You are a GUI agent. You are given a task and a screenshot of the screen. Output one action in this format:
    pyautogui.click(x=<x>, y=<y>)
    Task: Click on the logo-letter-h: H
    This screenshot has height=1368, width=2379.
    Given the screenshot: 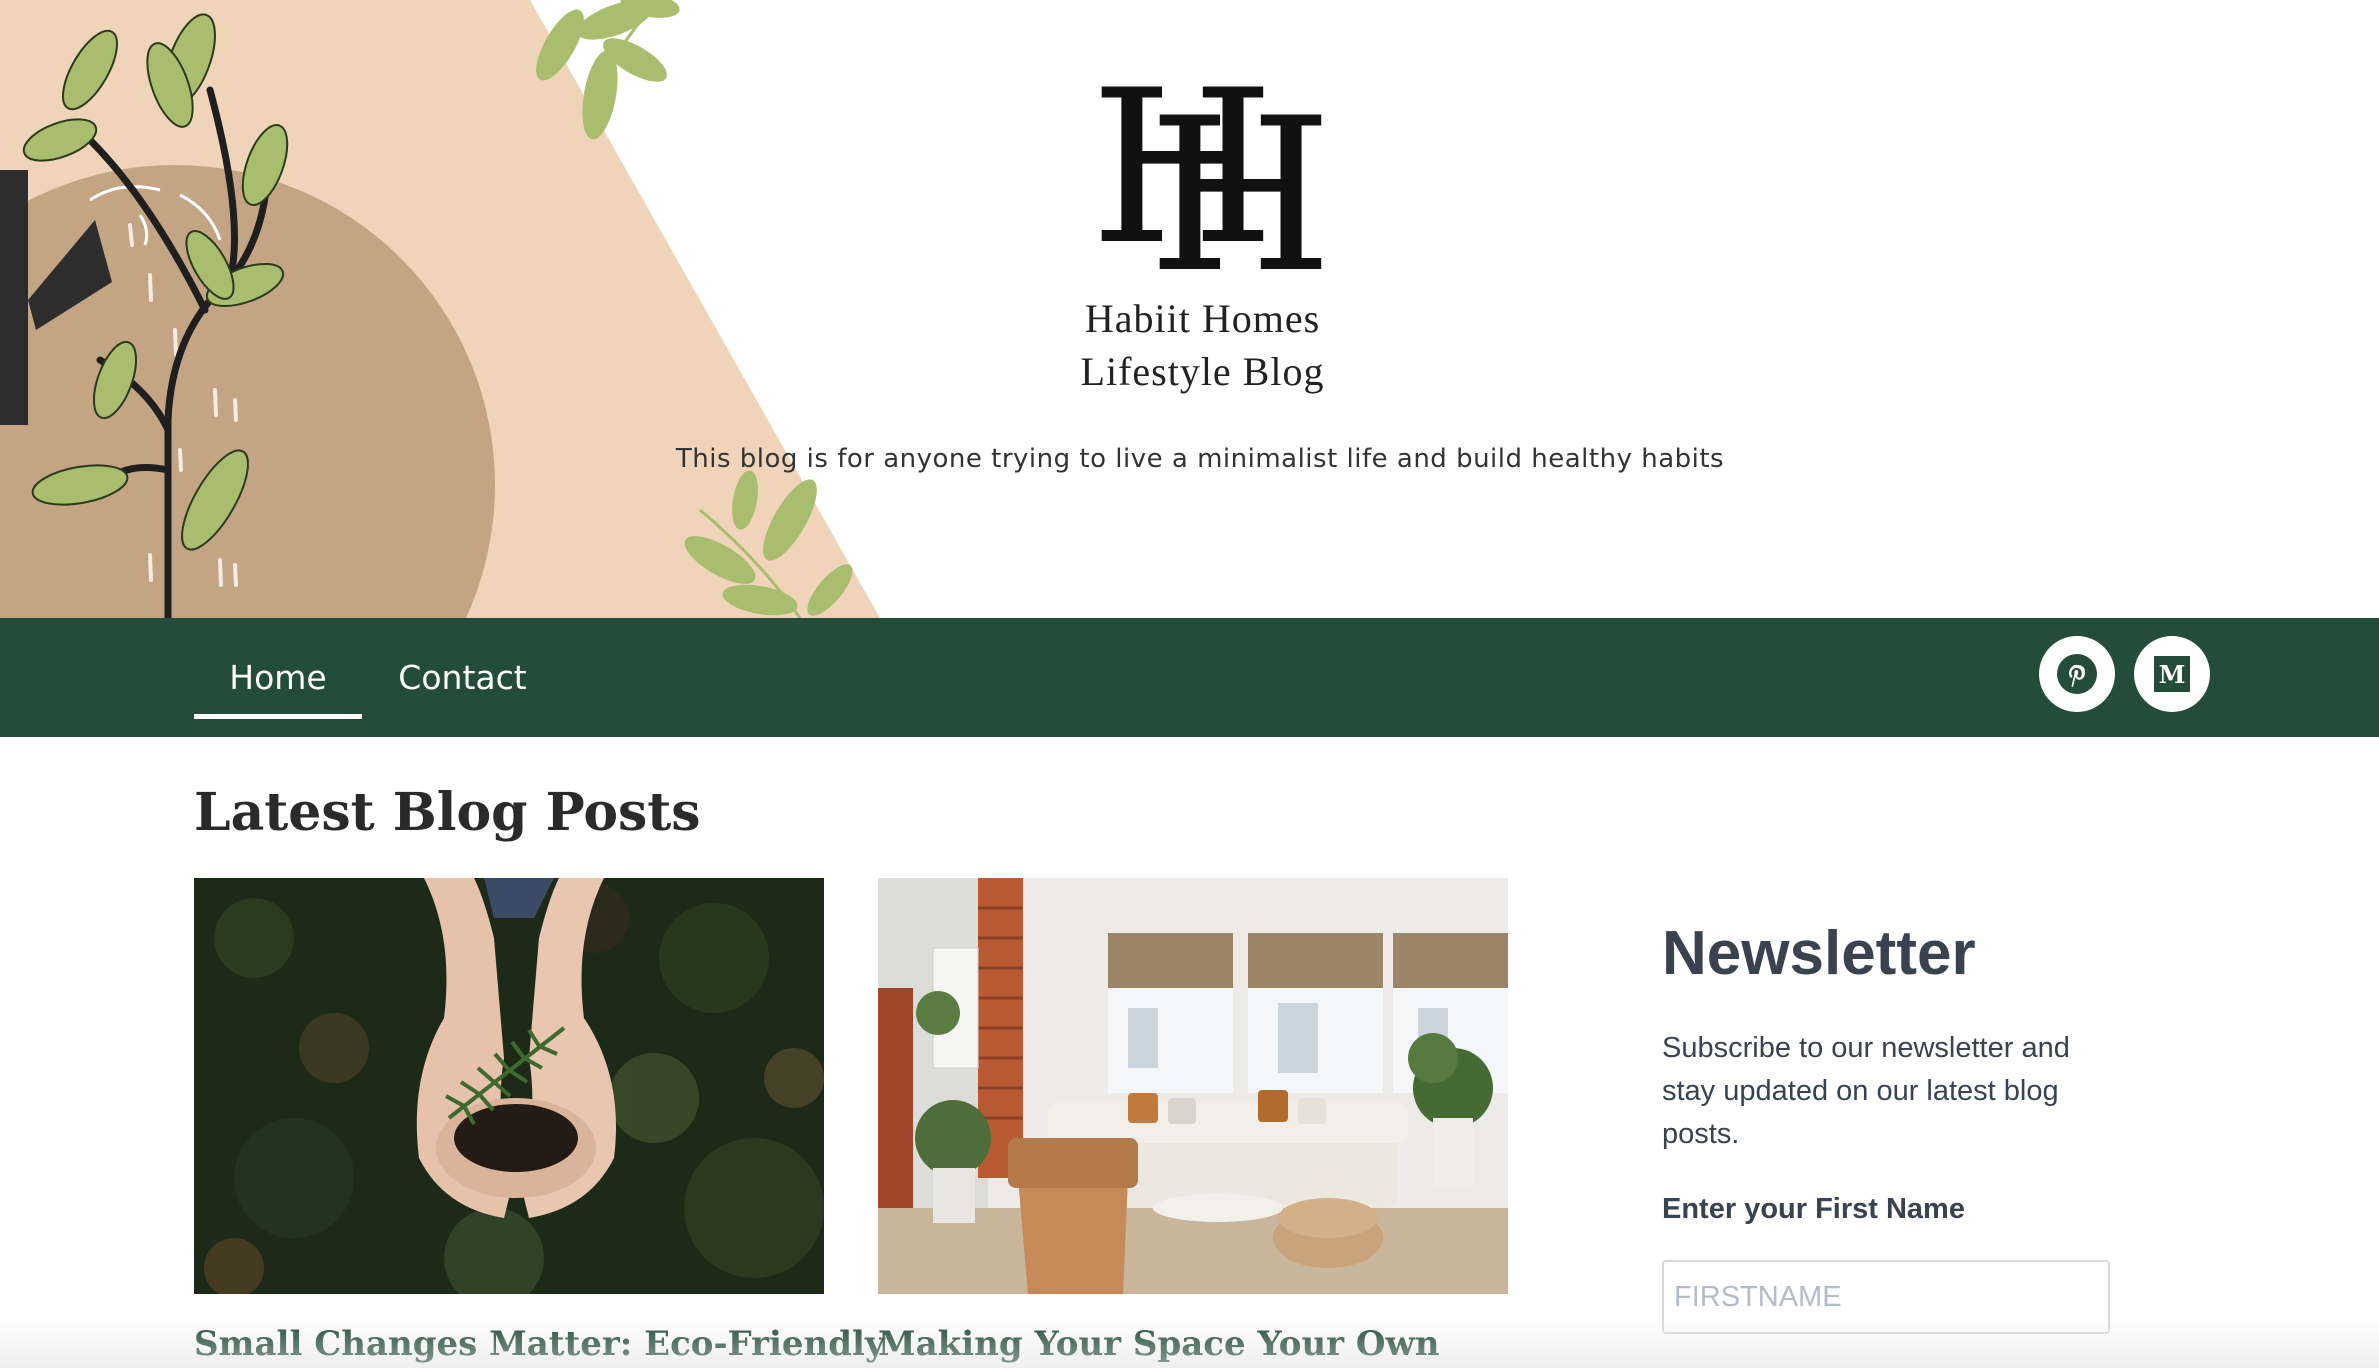 What is the action you would take?
    pyautogui.click(x=1240, y=195)
    